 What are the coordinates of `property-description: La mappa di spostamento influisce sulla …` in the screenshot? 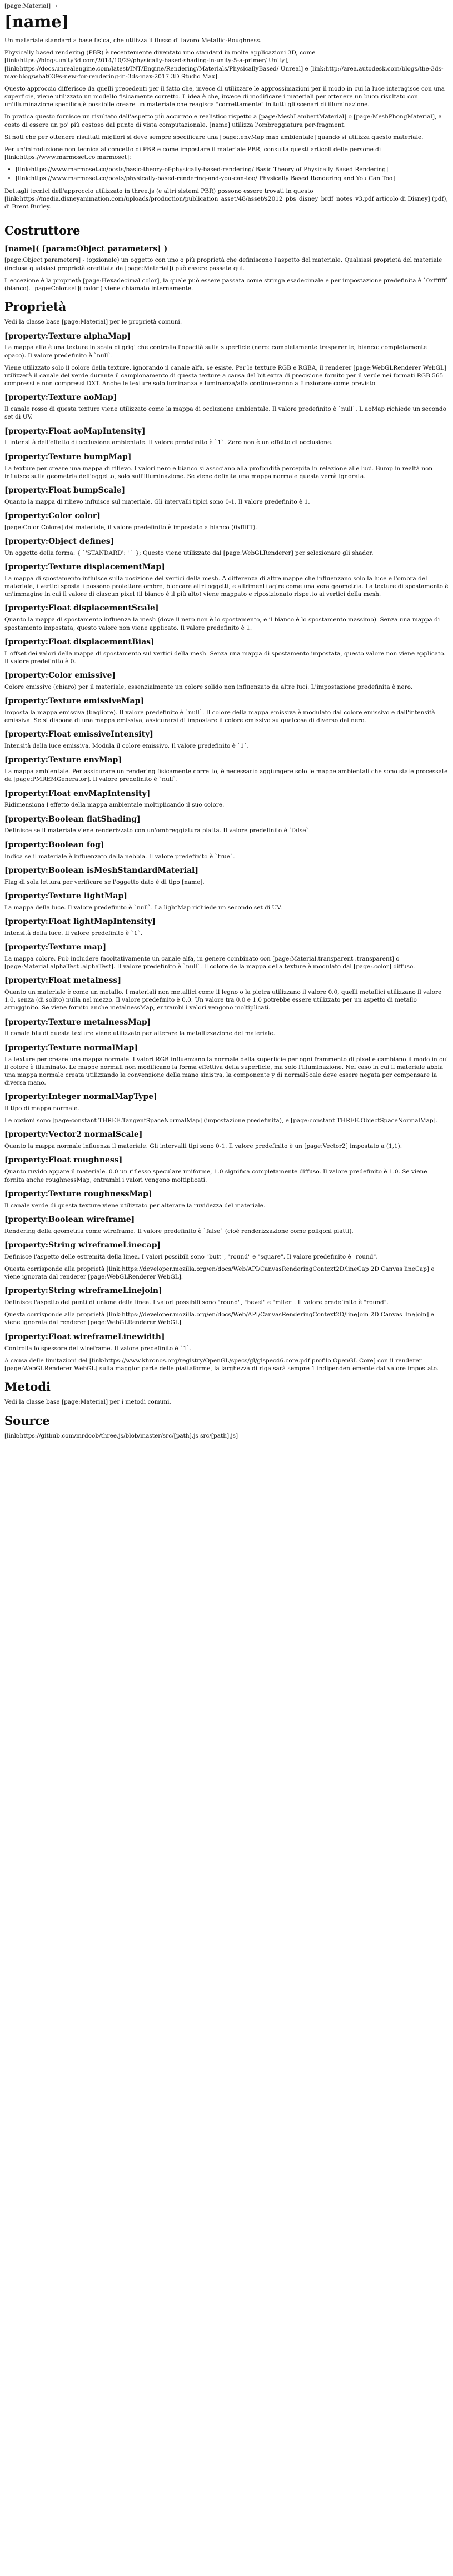 It's located at (226, 586).